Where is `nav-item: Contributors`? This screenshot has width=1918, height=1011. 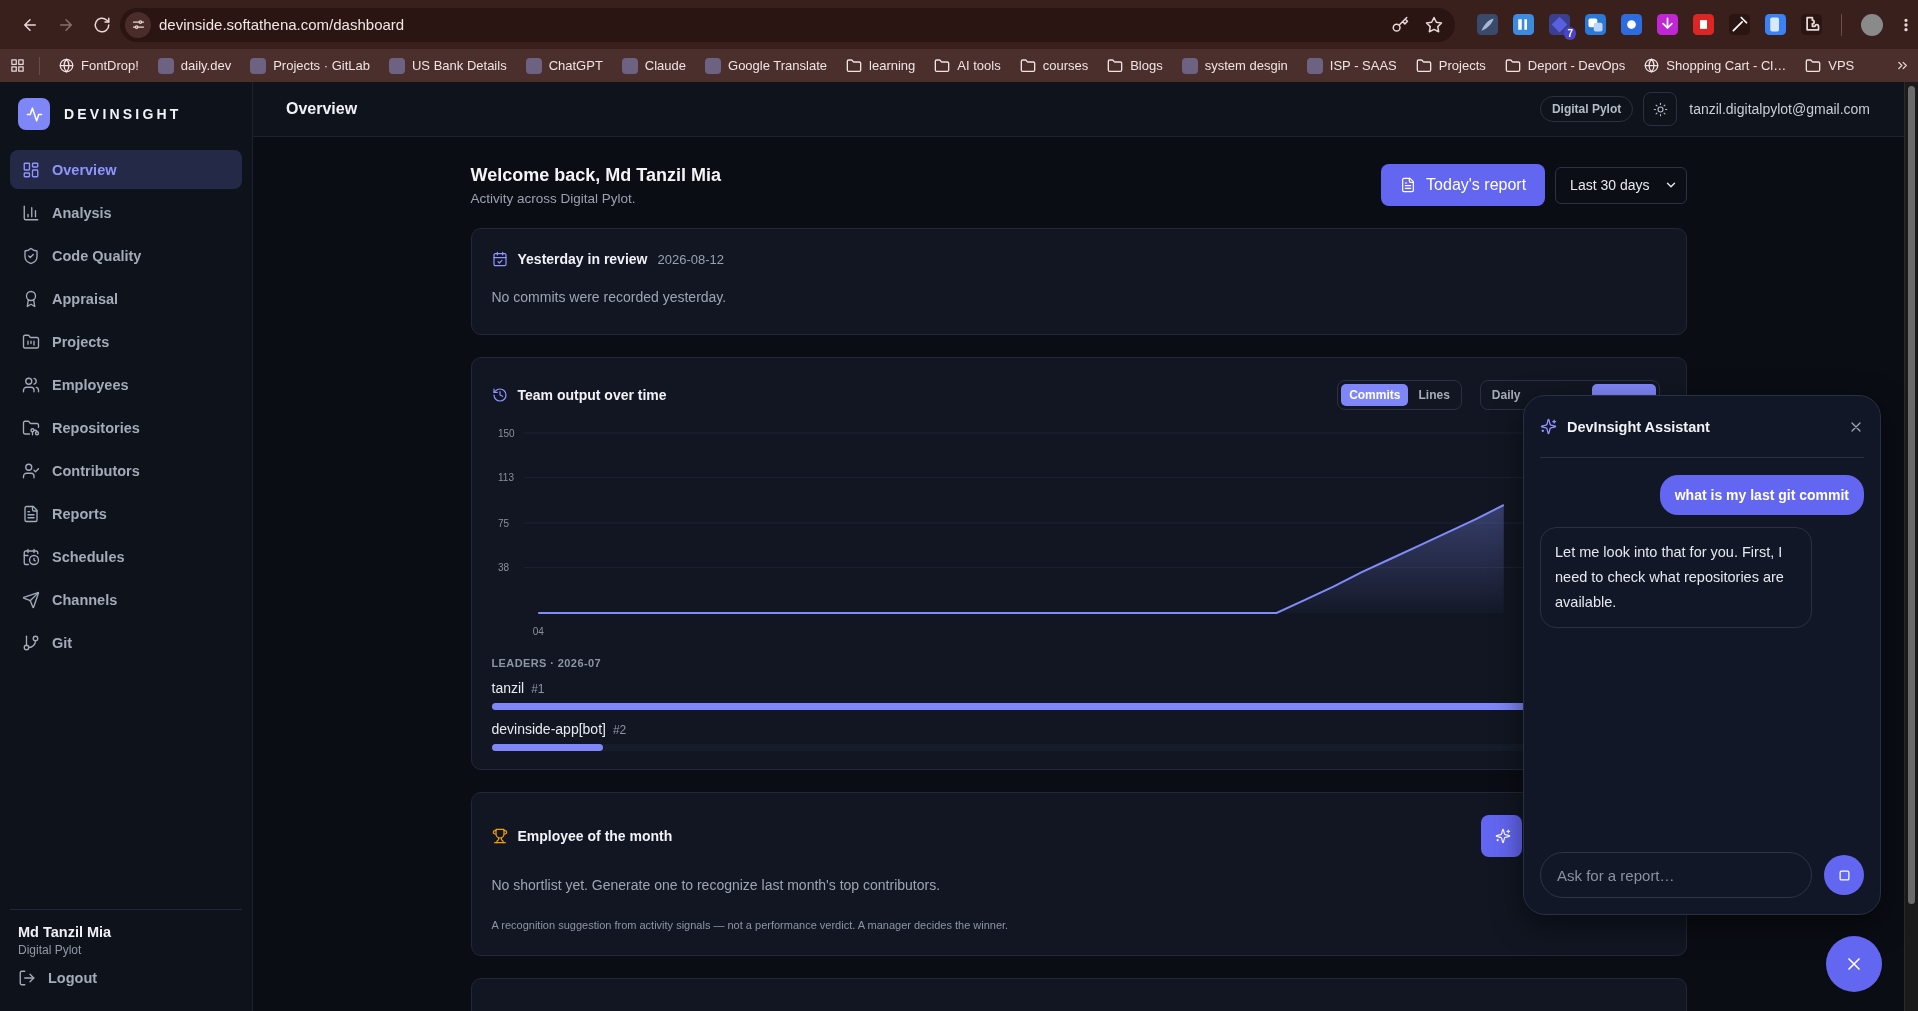
nav-item: Contributors is located at coordinates (126, 470).